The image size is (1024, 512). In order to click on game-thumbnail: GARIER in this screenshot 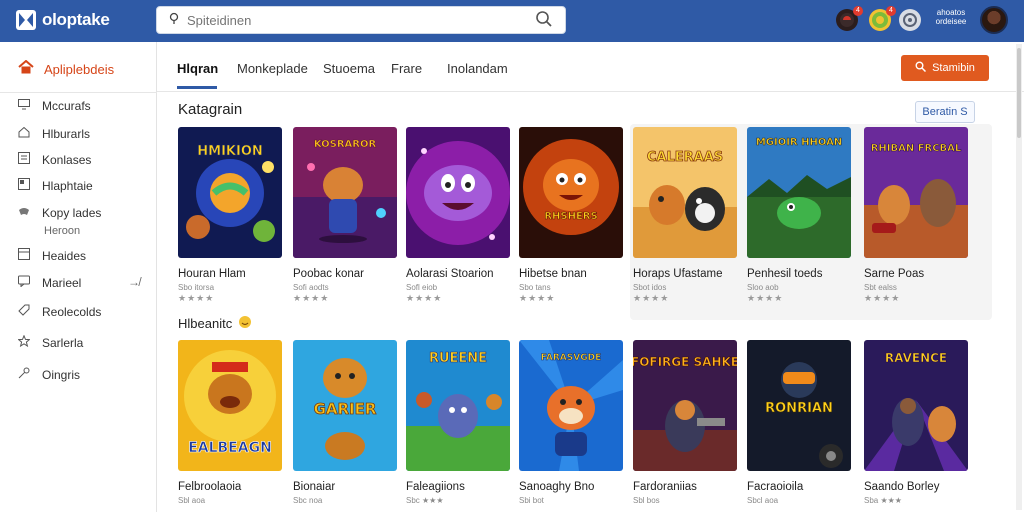, I will do `click(345, 405)`.